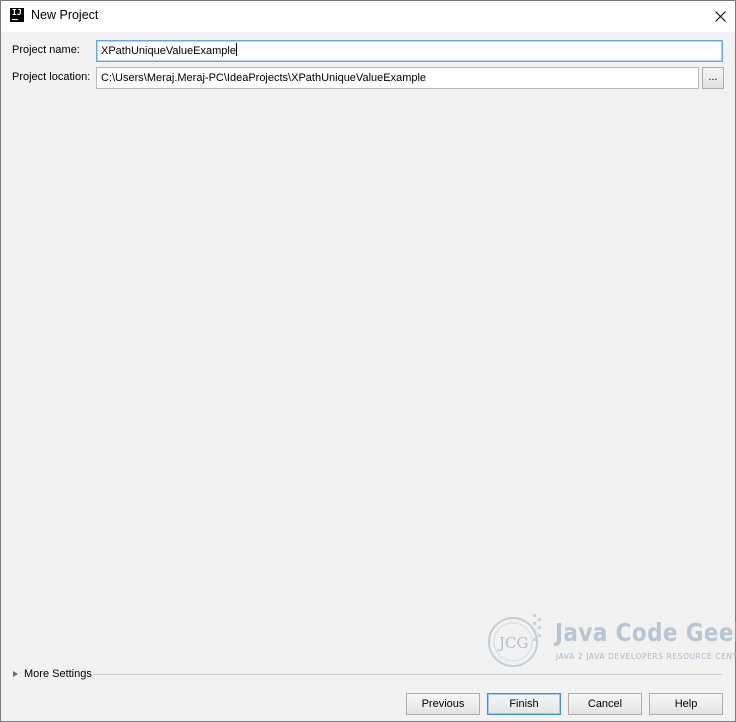 This screenshot has height=722, width=736. Describe the element at coordinates (409, 51) in the screenshot. I see `project-name-input: XPathUniqueValueExample` at that location.